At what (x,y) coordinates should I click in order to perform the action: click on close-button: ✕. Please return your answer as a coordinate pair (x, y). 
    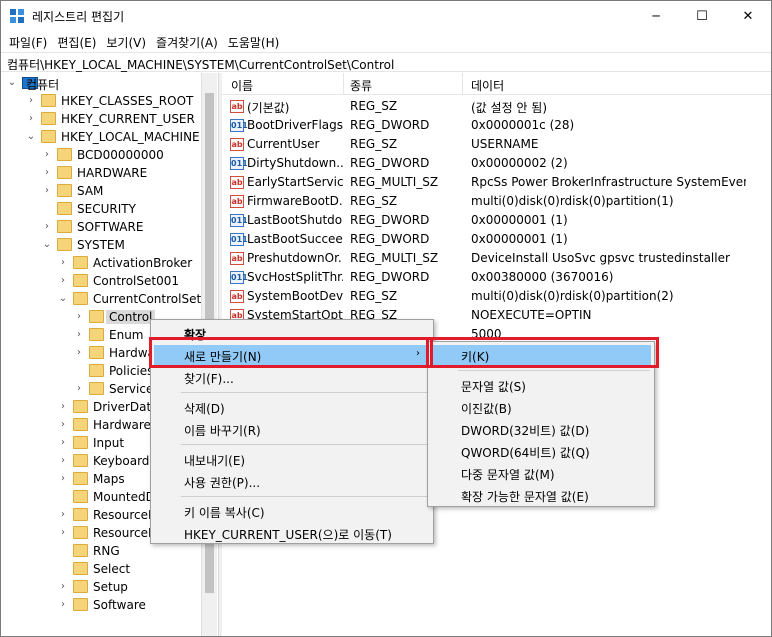
    Looking at the image, I should click on (748, 16).